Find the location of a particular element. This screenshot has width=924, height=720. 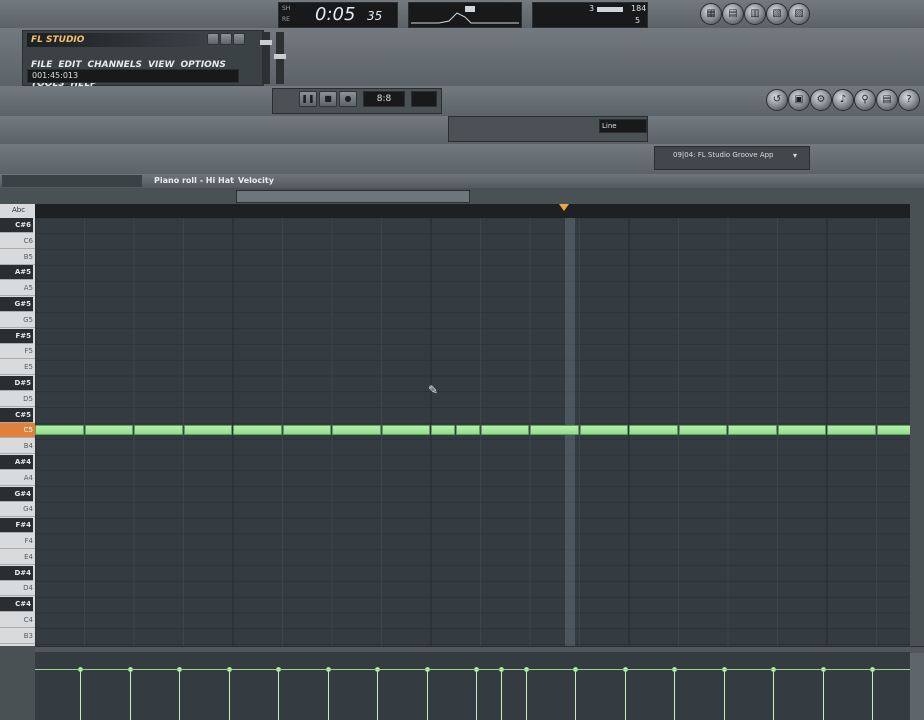

search-icon: ⚲ is located at coordinates (865, 100).